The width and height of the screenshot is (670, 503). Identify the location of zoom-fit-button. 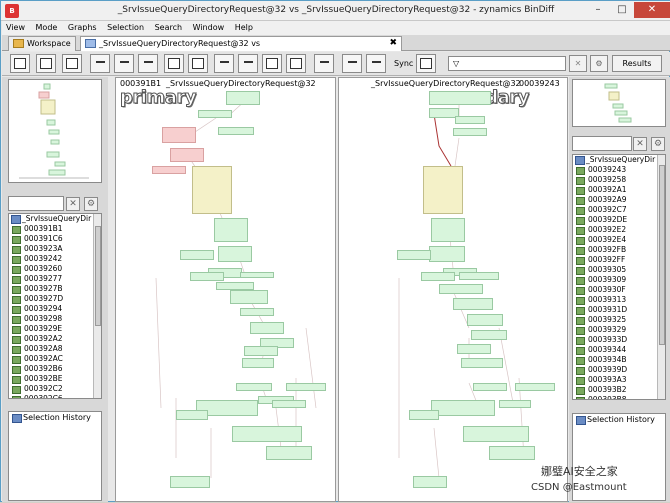
(174, 63).